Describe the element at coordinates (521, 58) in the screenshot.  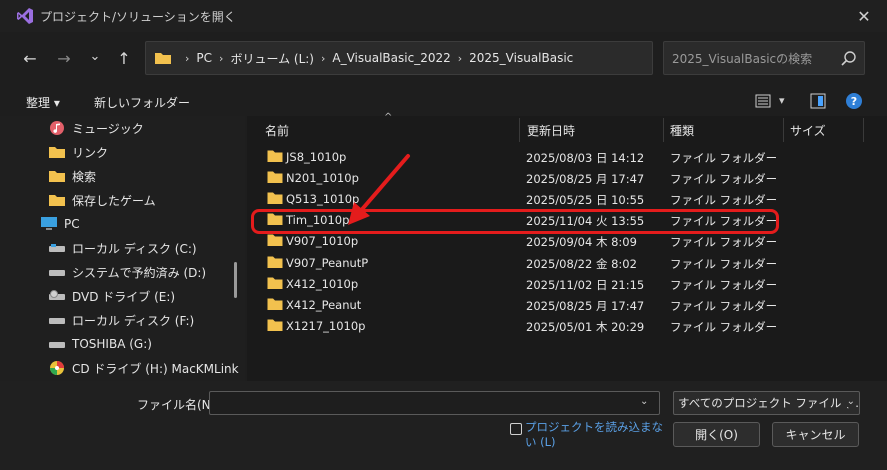
I see `breadcrumb-2025-visualbasic: 2025_VisualBasic` at that location.